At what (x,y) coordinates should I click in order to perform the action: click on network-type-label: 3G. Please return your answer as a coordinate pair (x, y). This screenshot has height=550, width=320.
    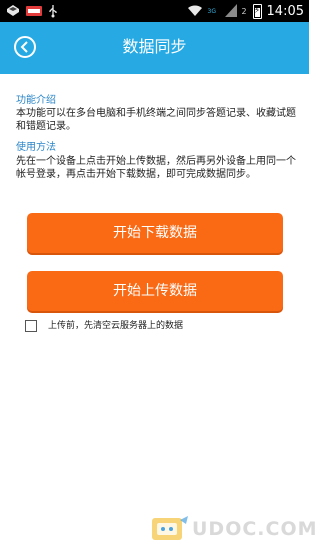
    Looking at the image, I should click on (211, 11).